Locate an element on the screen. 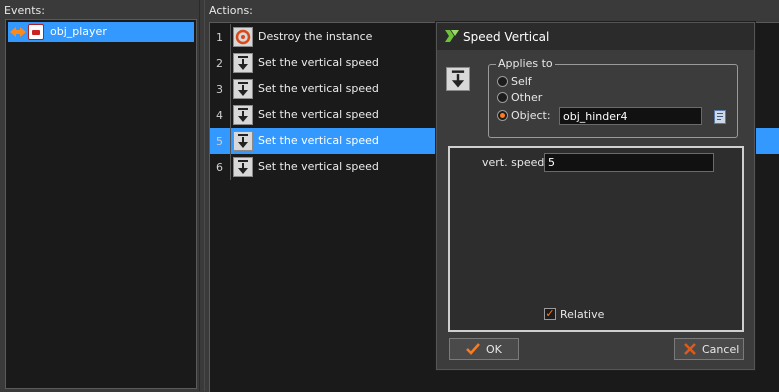 This screenshot has height=392, width=779. events-label: Events: is located at coordinates (24, 10).